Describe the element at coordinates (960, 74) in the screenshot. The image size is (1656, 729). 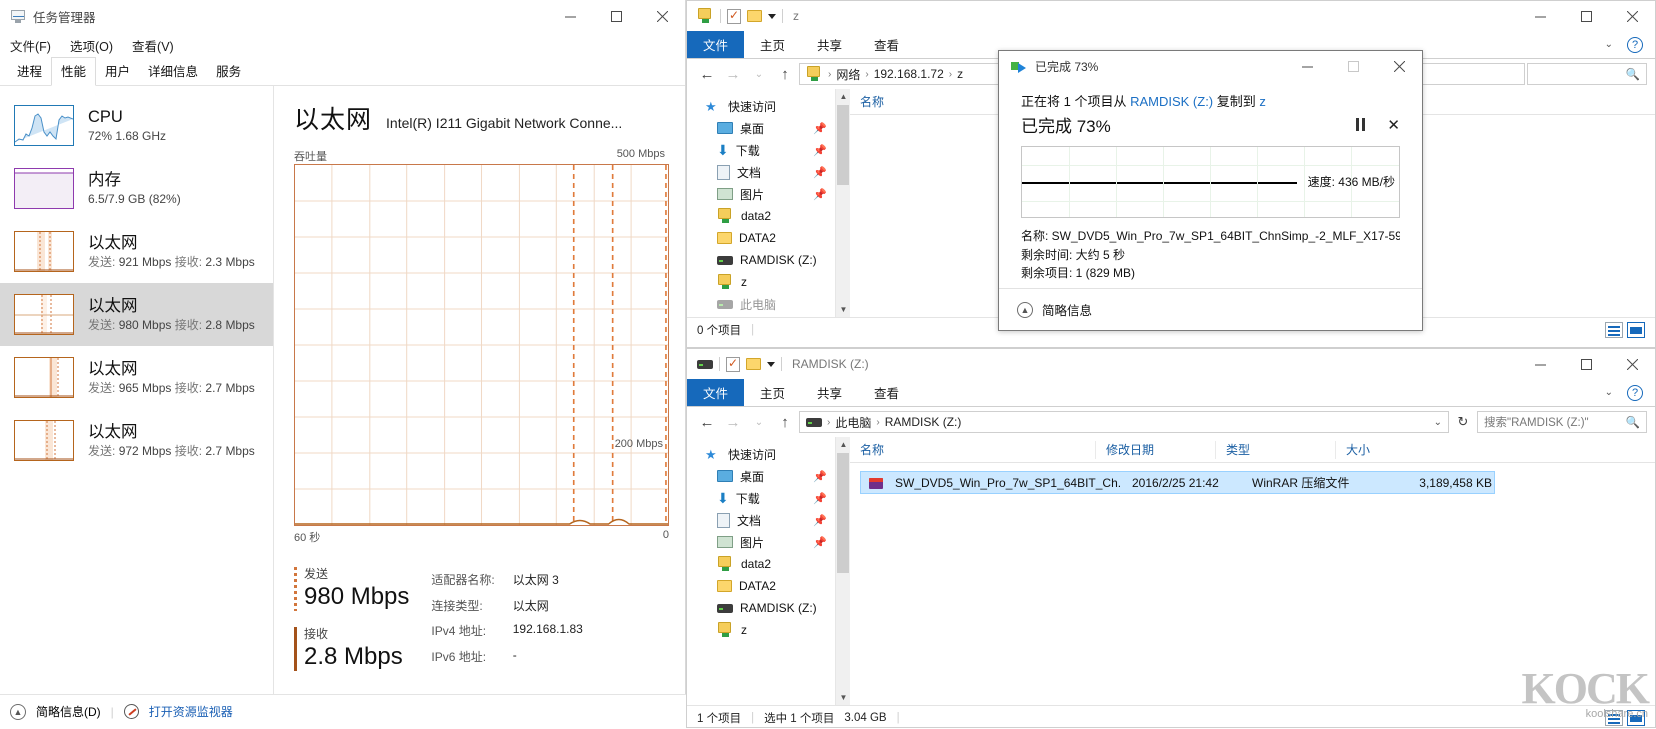
I see `breadcrumb-item-share: z` at that location.